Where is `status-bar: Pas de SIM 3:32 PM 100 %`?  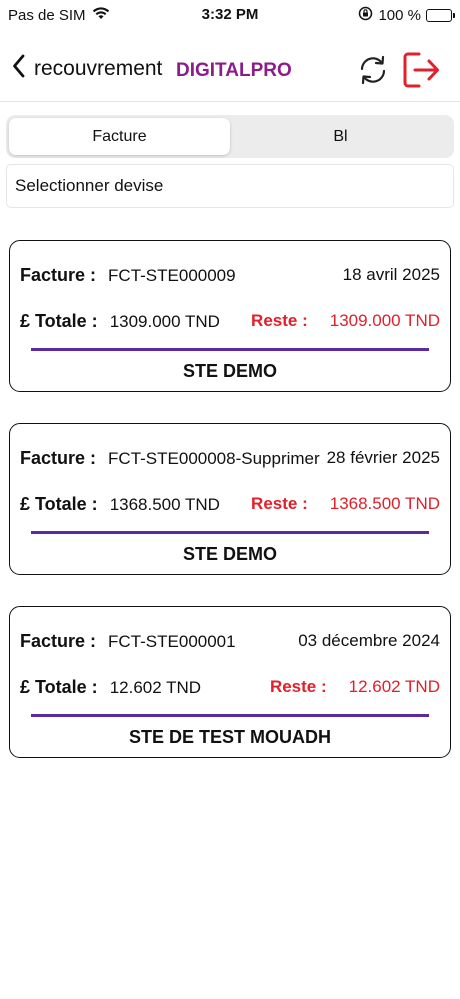 status-bar: Pas de SIM 3:32 PM 100 % is located at coordinates (230, 15).